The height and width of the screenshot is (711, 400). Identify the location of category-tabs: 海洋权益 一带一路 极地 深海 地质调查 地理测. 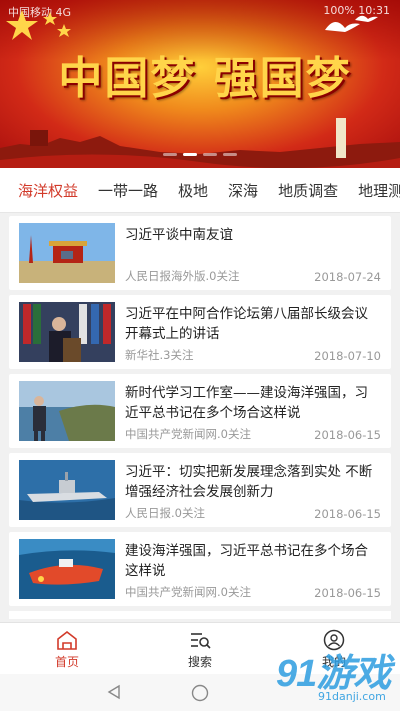
(200, 190).